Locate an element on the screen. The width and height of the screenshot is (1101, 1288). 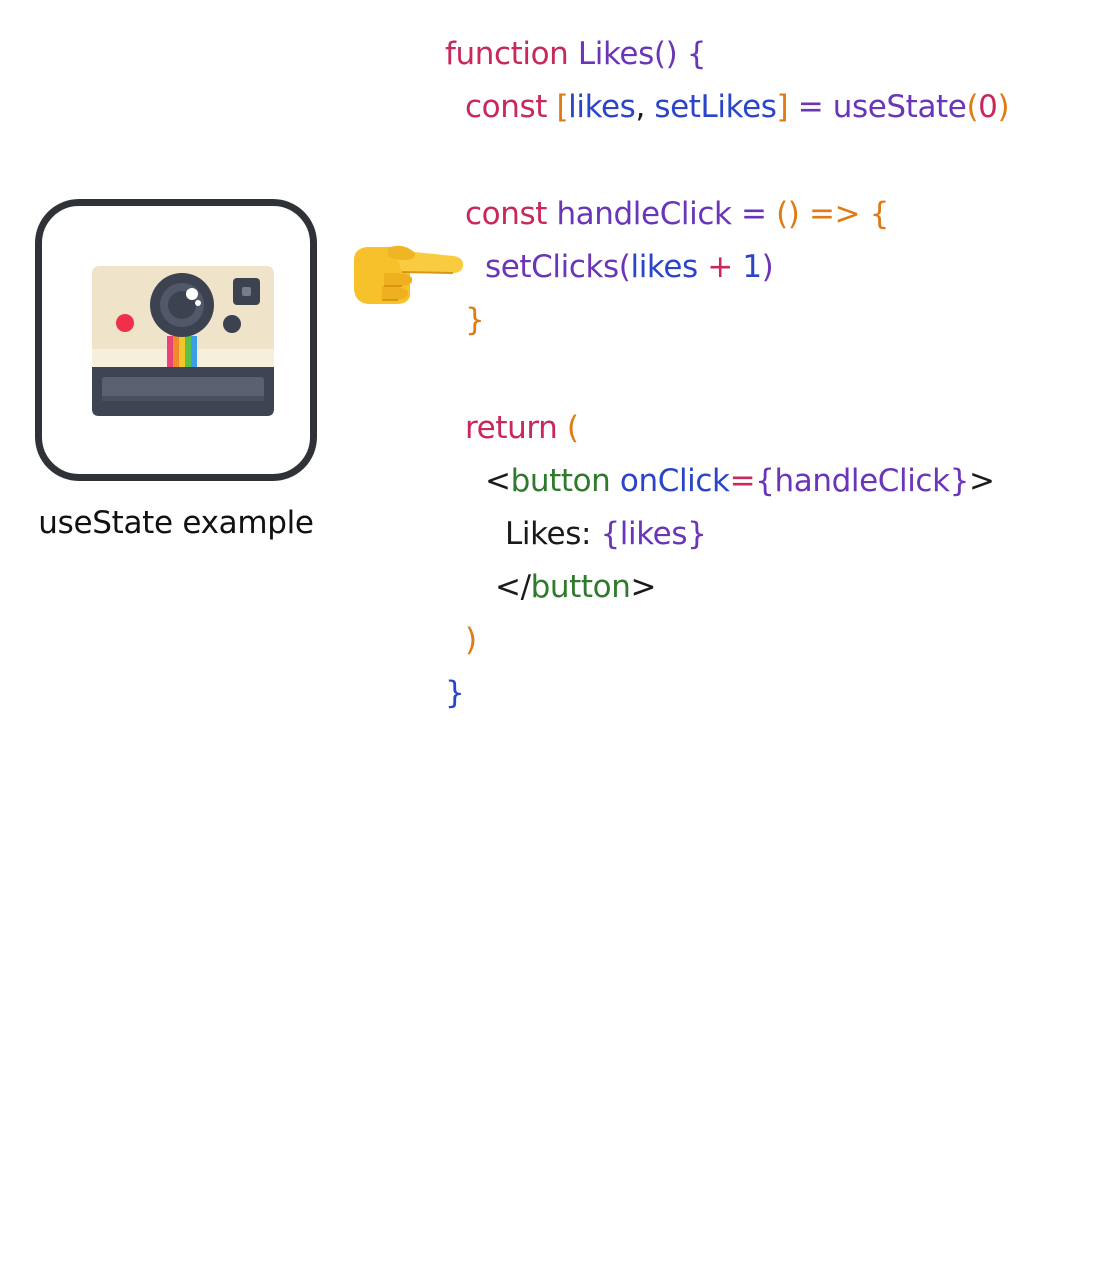
code-line-9: </button> is located at coordinates (575, 587).